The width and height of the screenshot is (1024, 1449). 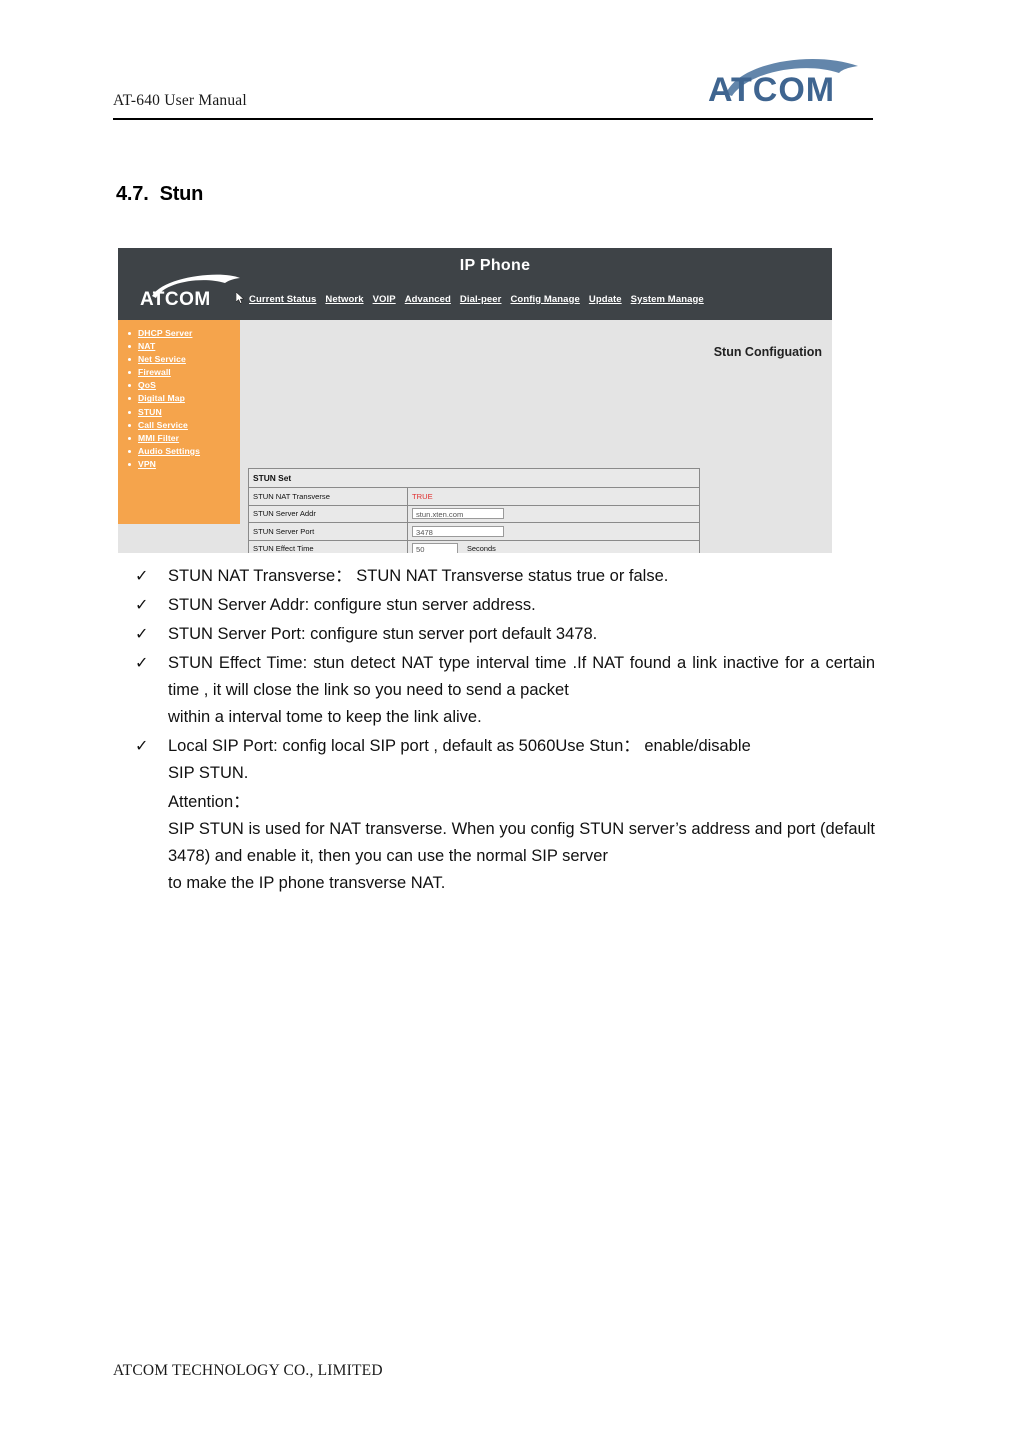 What do you see at coordinates (181, 194) in the screenshot?
I see `section-title: Stun` at bounding box center [181, 194].